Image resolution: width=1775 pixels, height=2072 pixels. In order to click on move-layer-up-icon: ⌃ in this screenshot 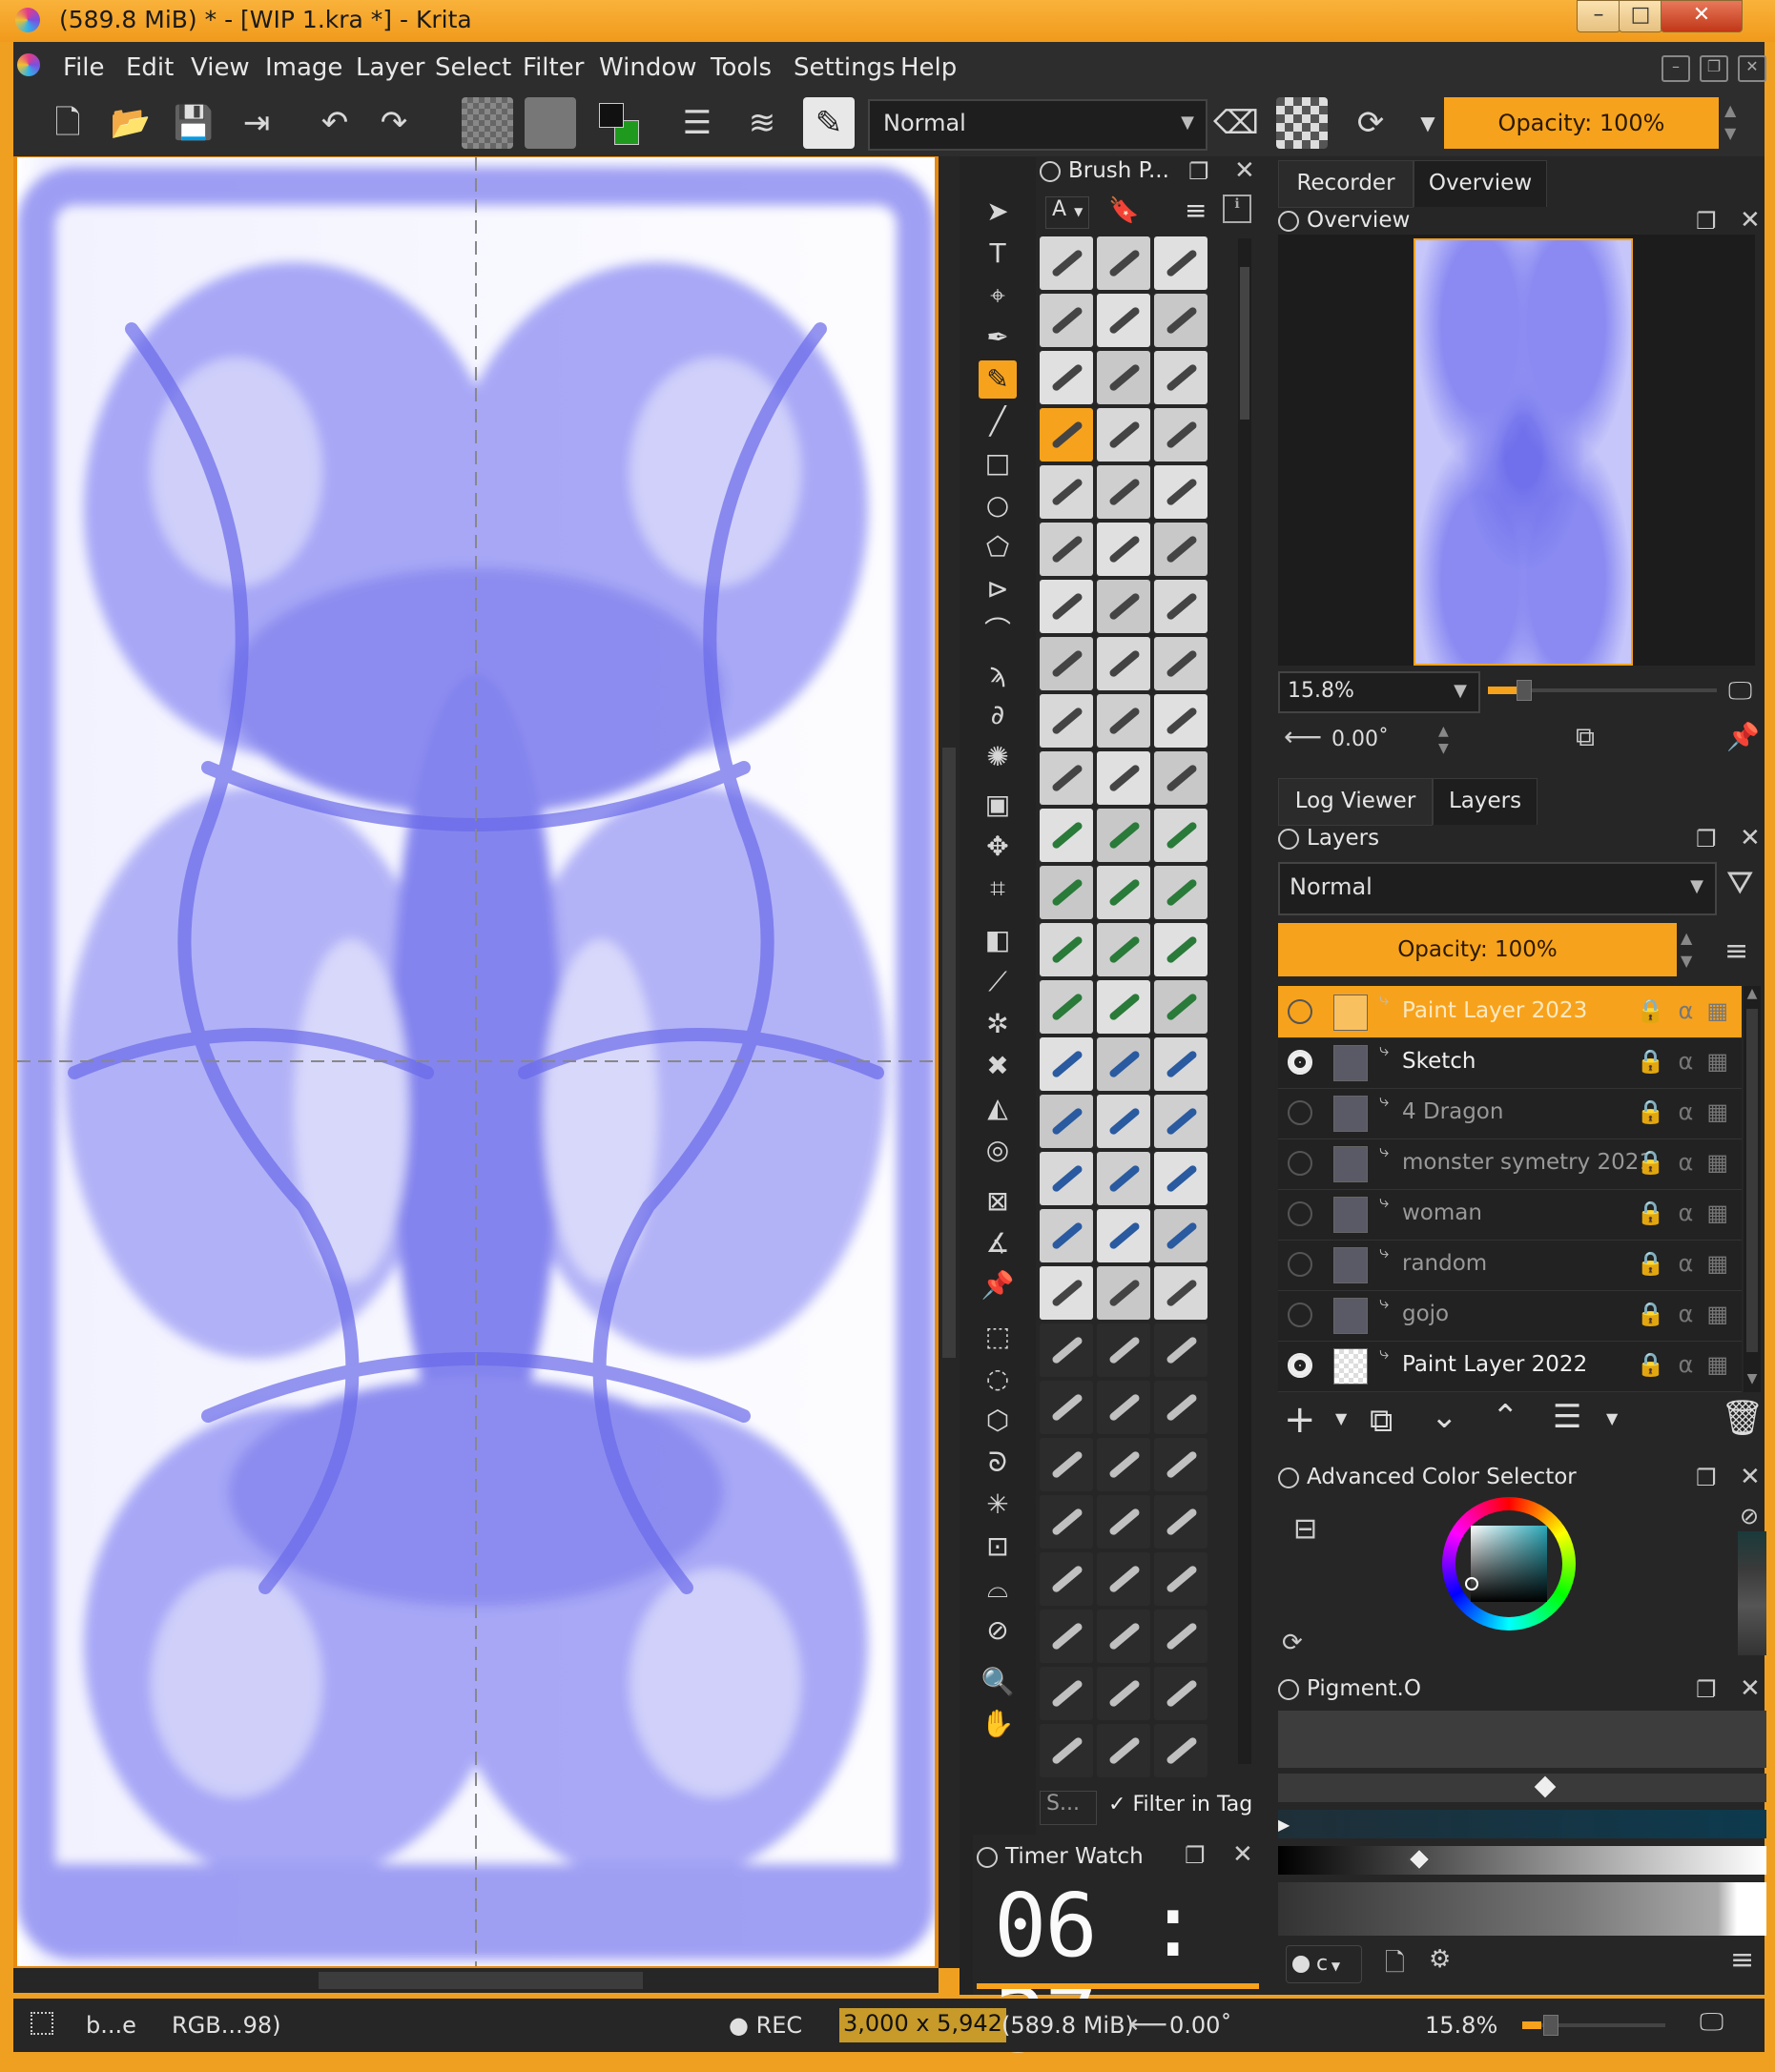, I will do `click(1505, 1417)`.